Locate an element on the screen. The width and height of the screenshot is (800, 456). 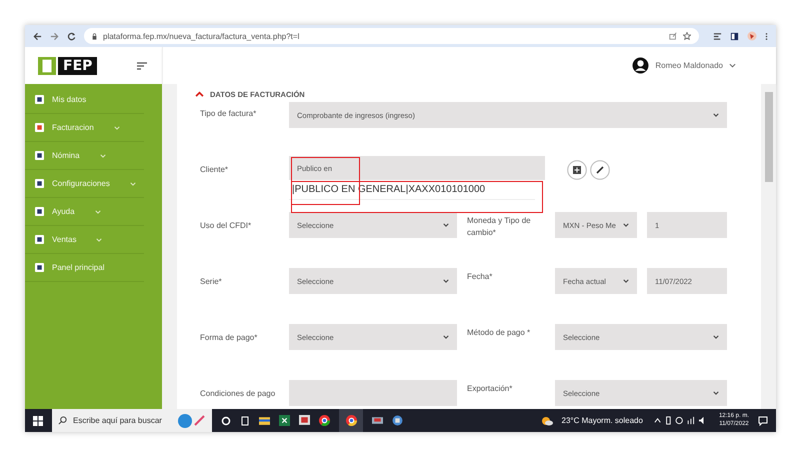
address-bar: plataforma.fep.mx/nueva_factura/factura_venta.php?t=l is located at coordinates (391, 36).